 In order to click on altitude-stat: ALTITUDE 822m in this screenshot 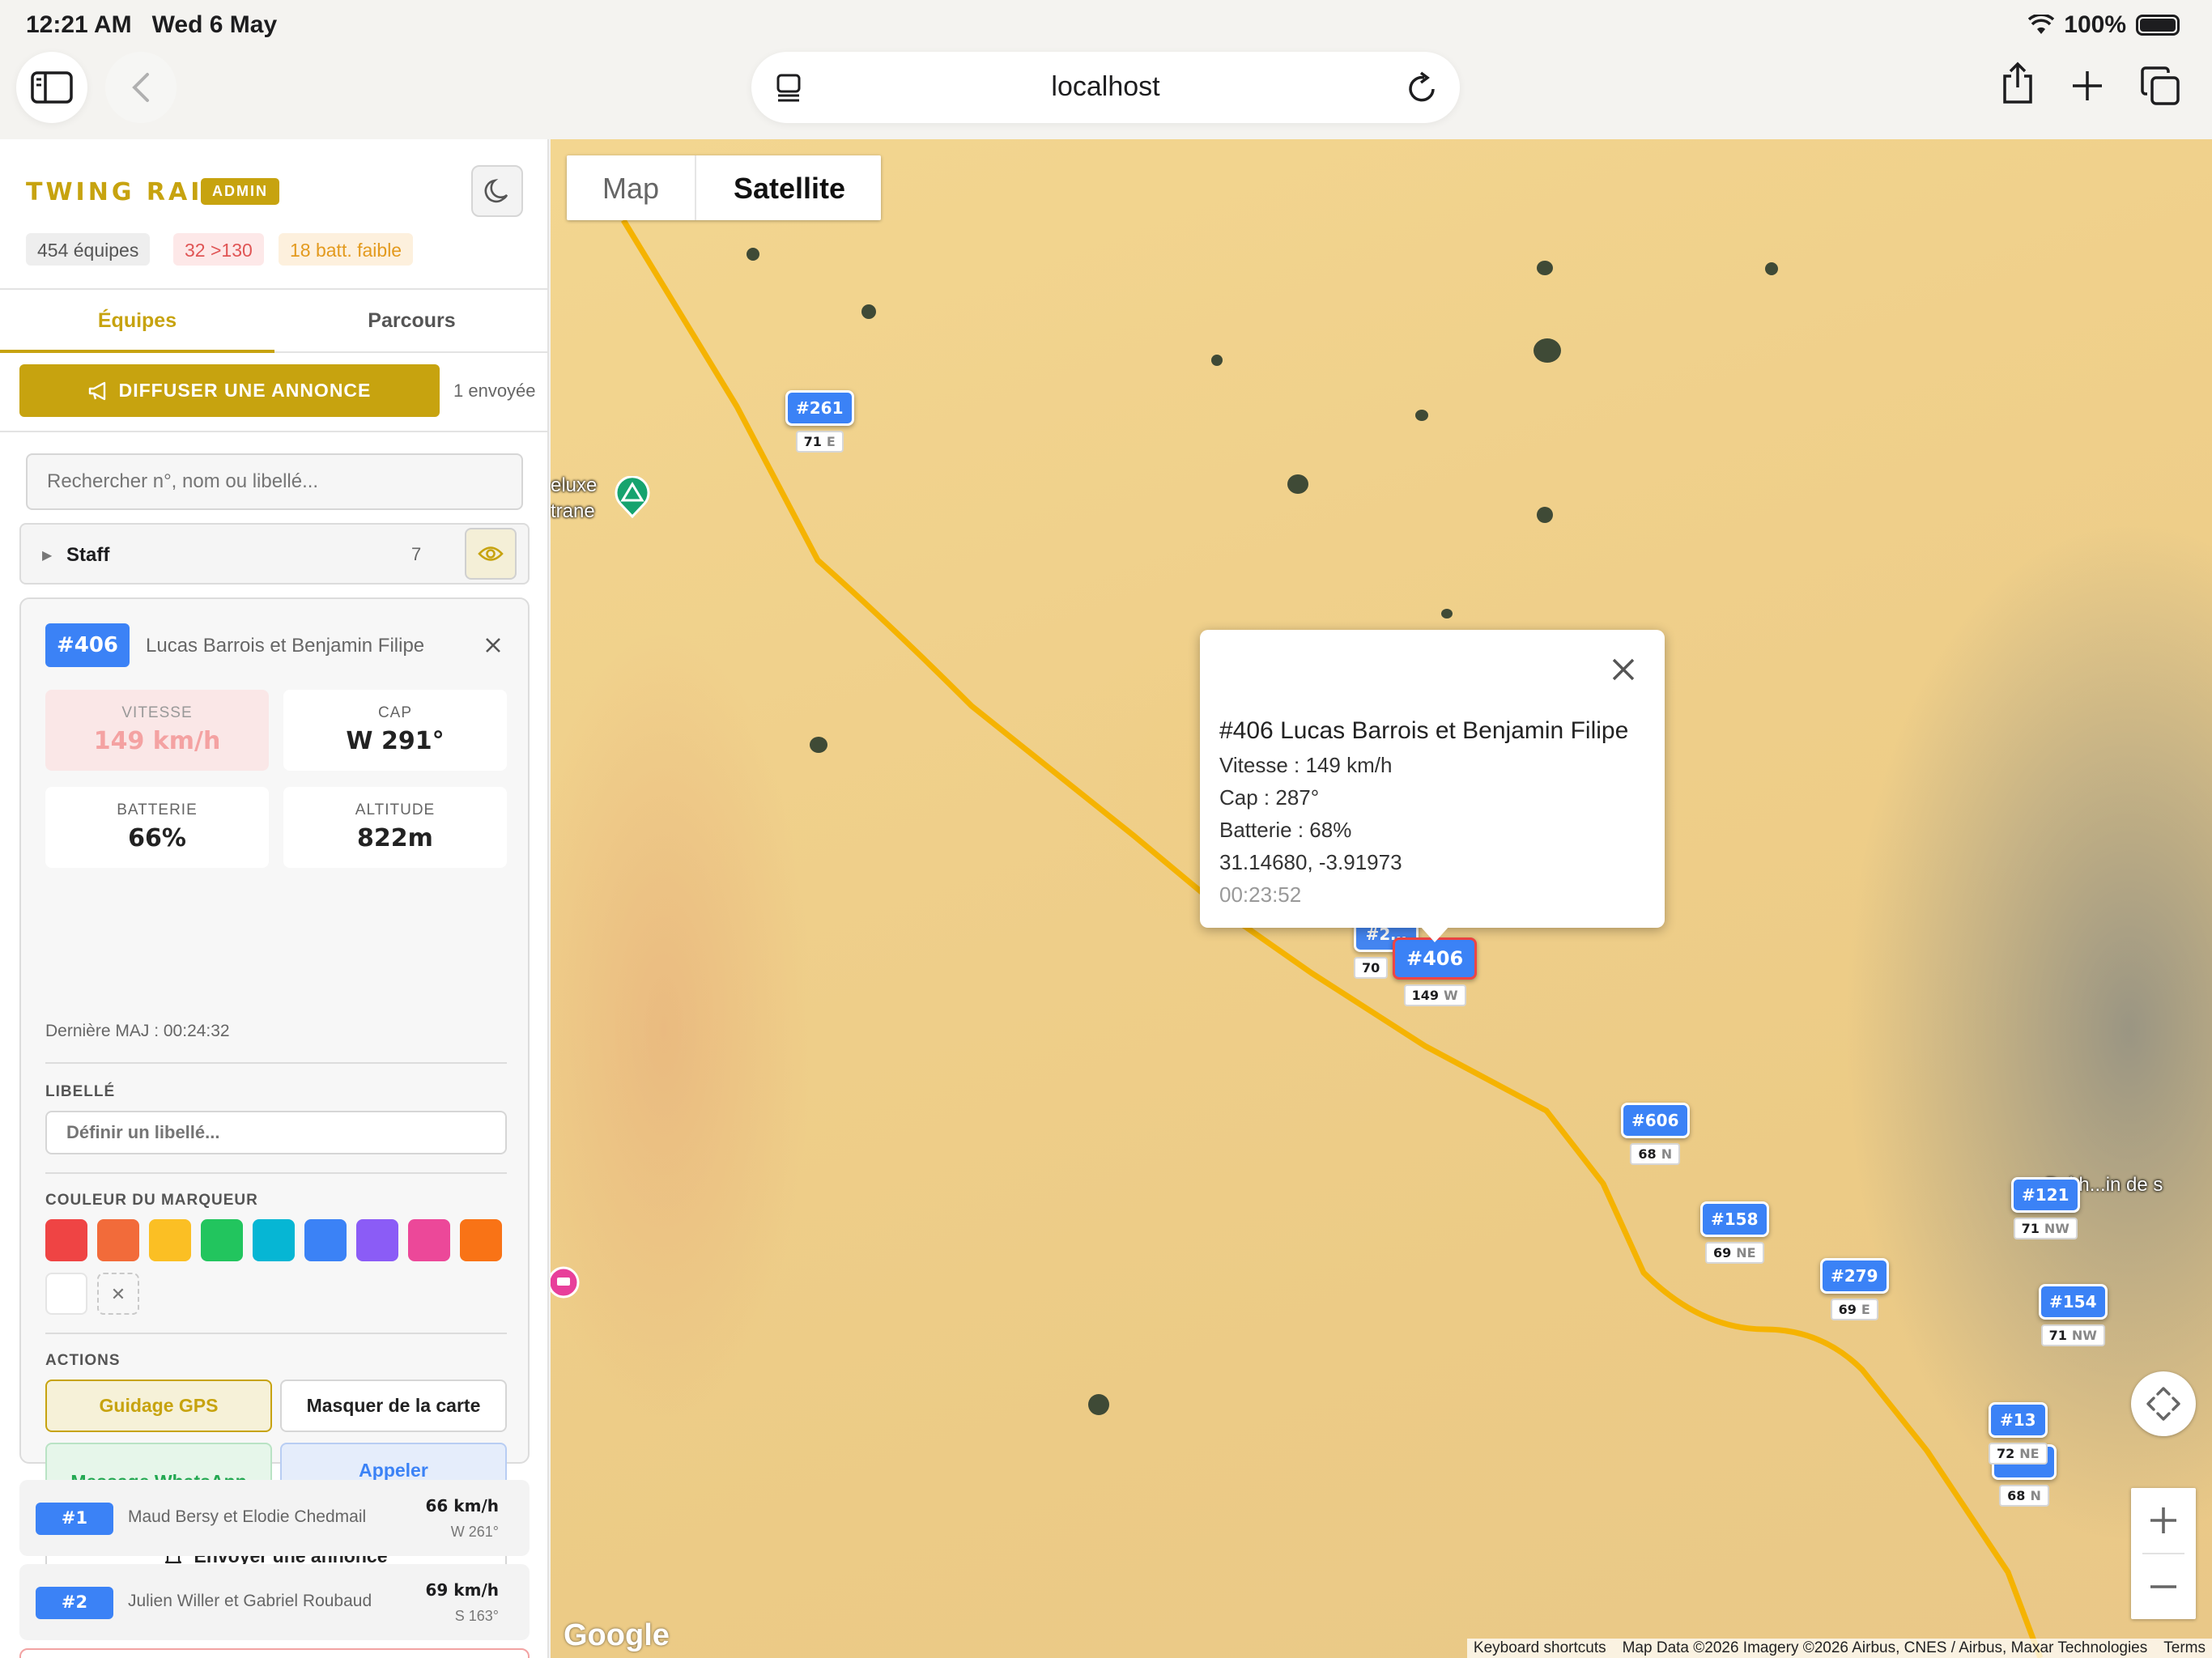, I will do `click(395, 827)`.